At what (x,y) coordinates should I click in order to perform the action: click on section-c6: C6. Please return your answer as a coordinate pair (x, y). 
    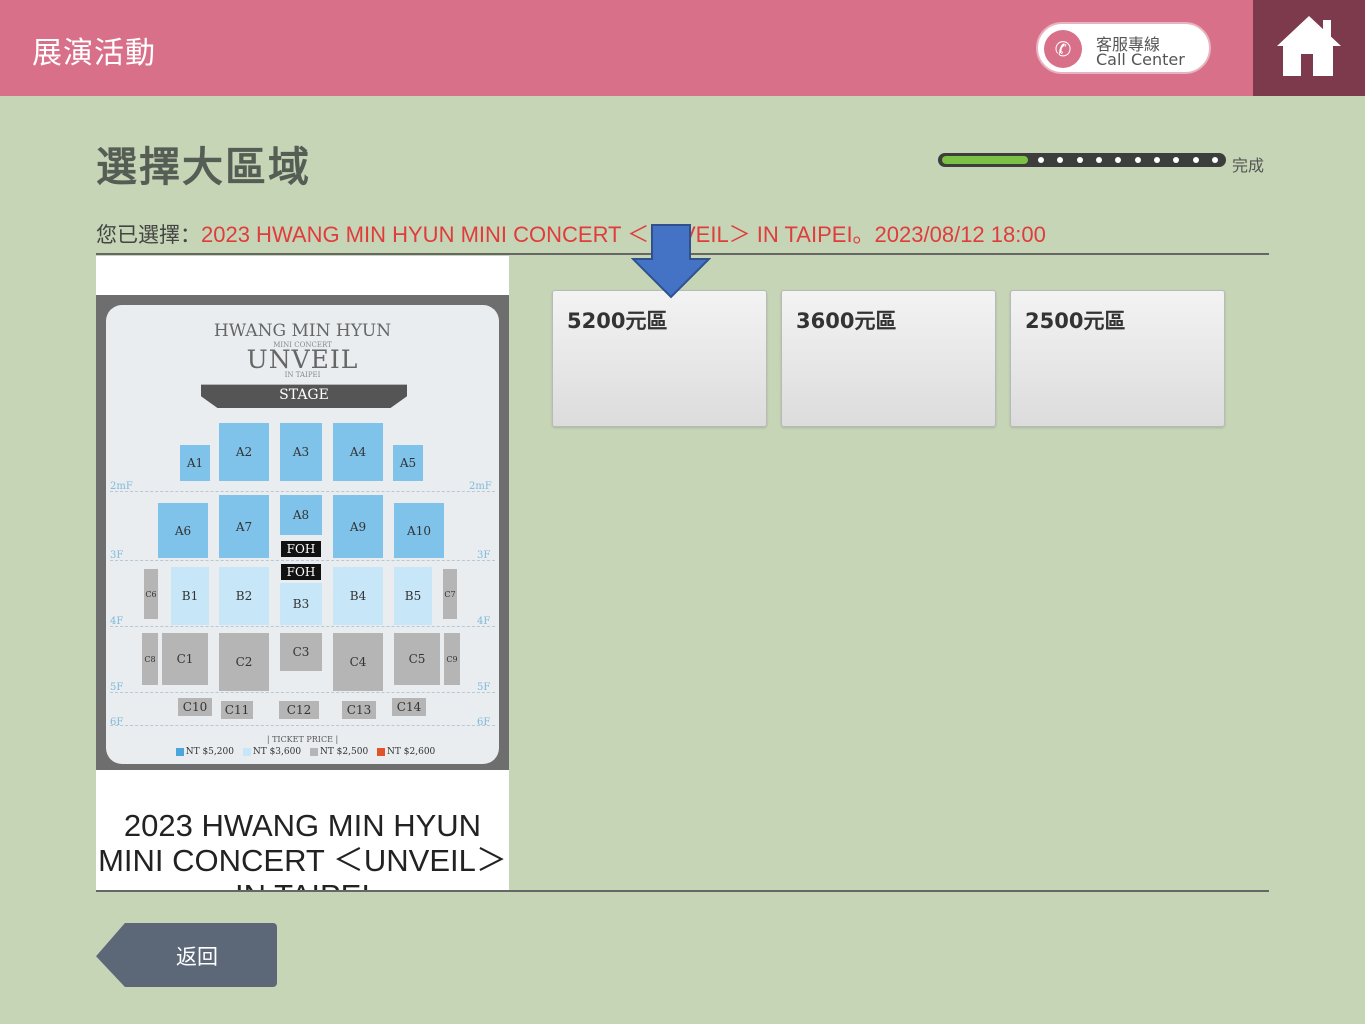
    Looking at the image, I should click on (151, 594).